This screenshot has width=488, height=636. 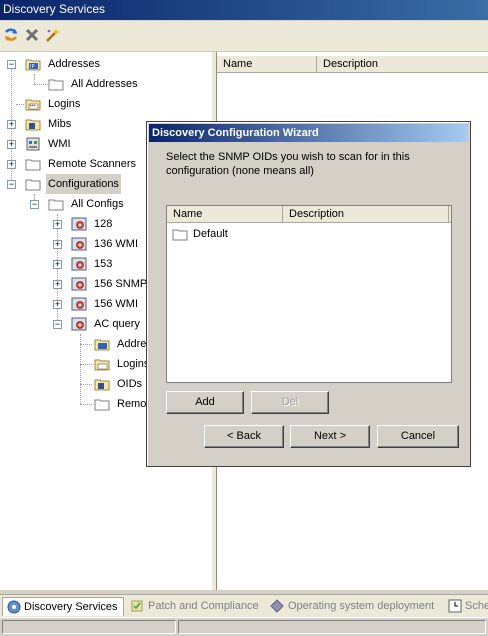 I want to click on tree-item-addresses: − IP Addresses, so click(x=106, y=64).